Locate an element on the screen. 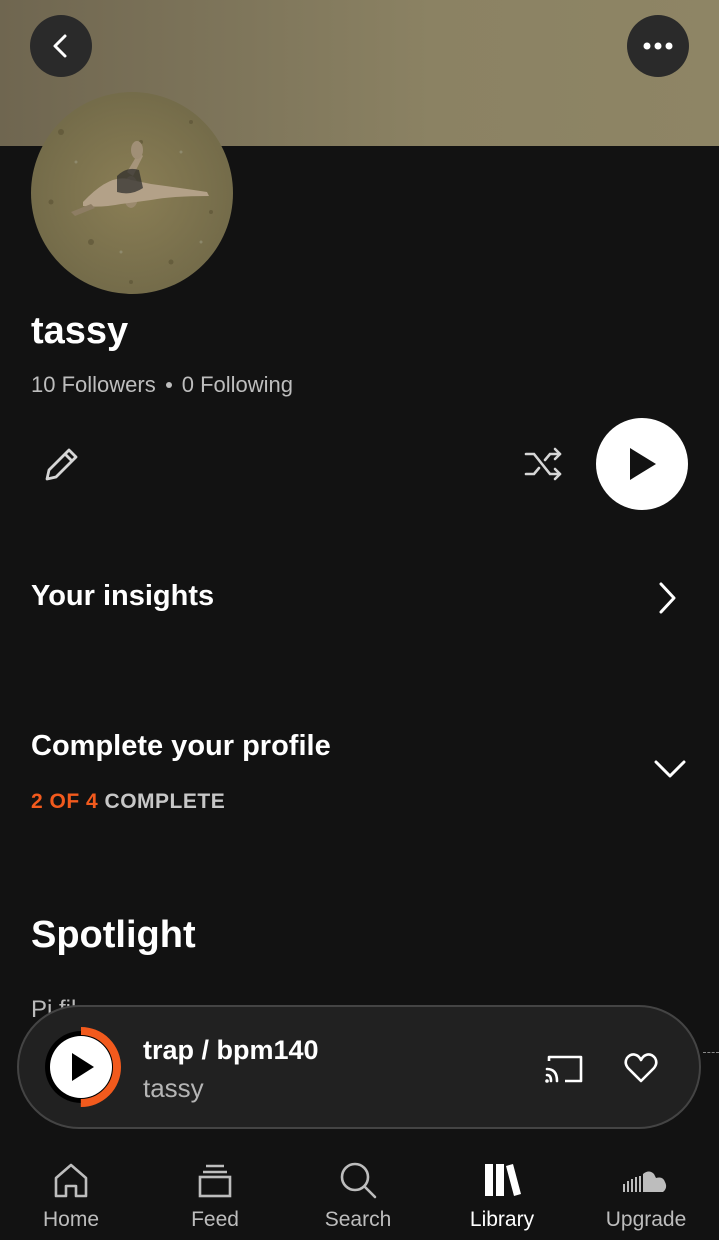 This screenshot has width=719, height=1240. progress-word: COMPLETE is located at coordinates (165, 801).